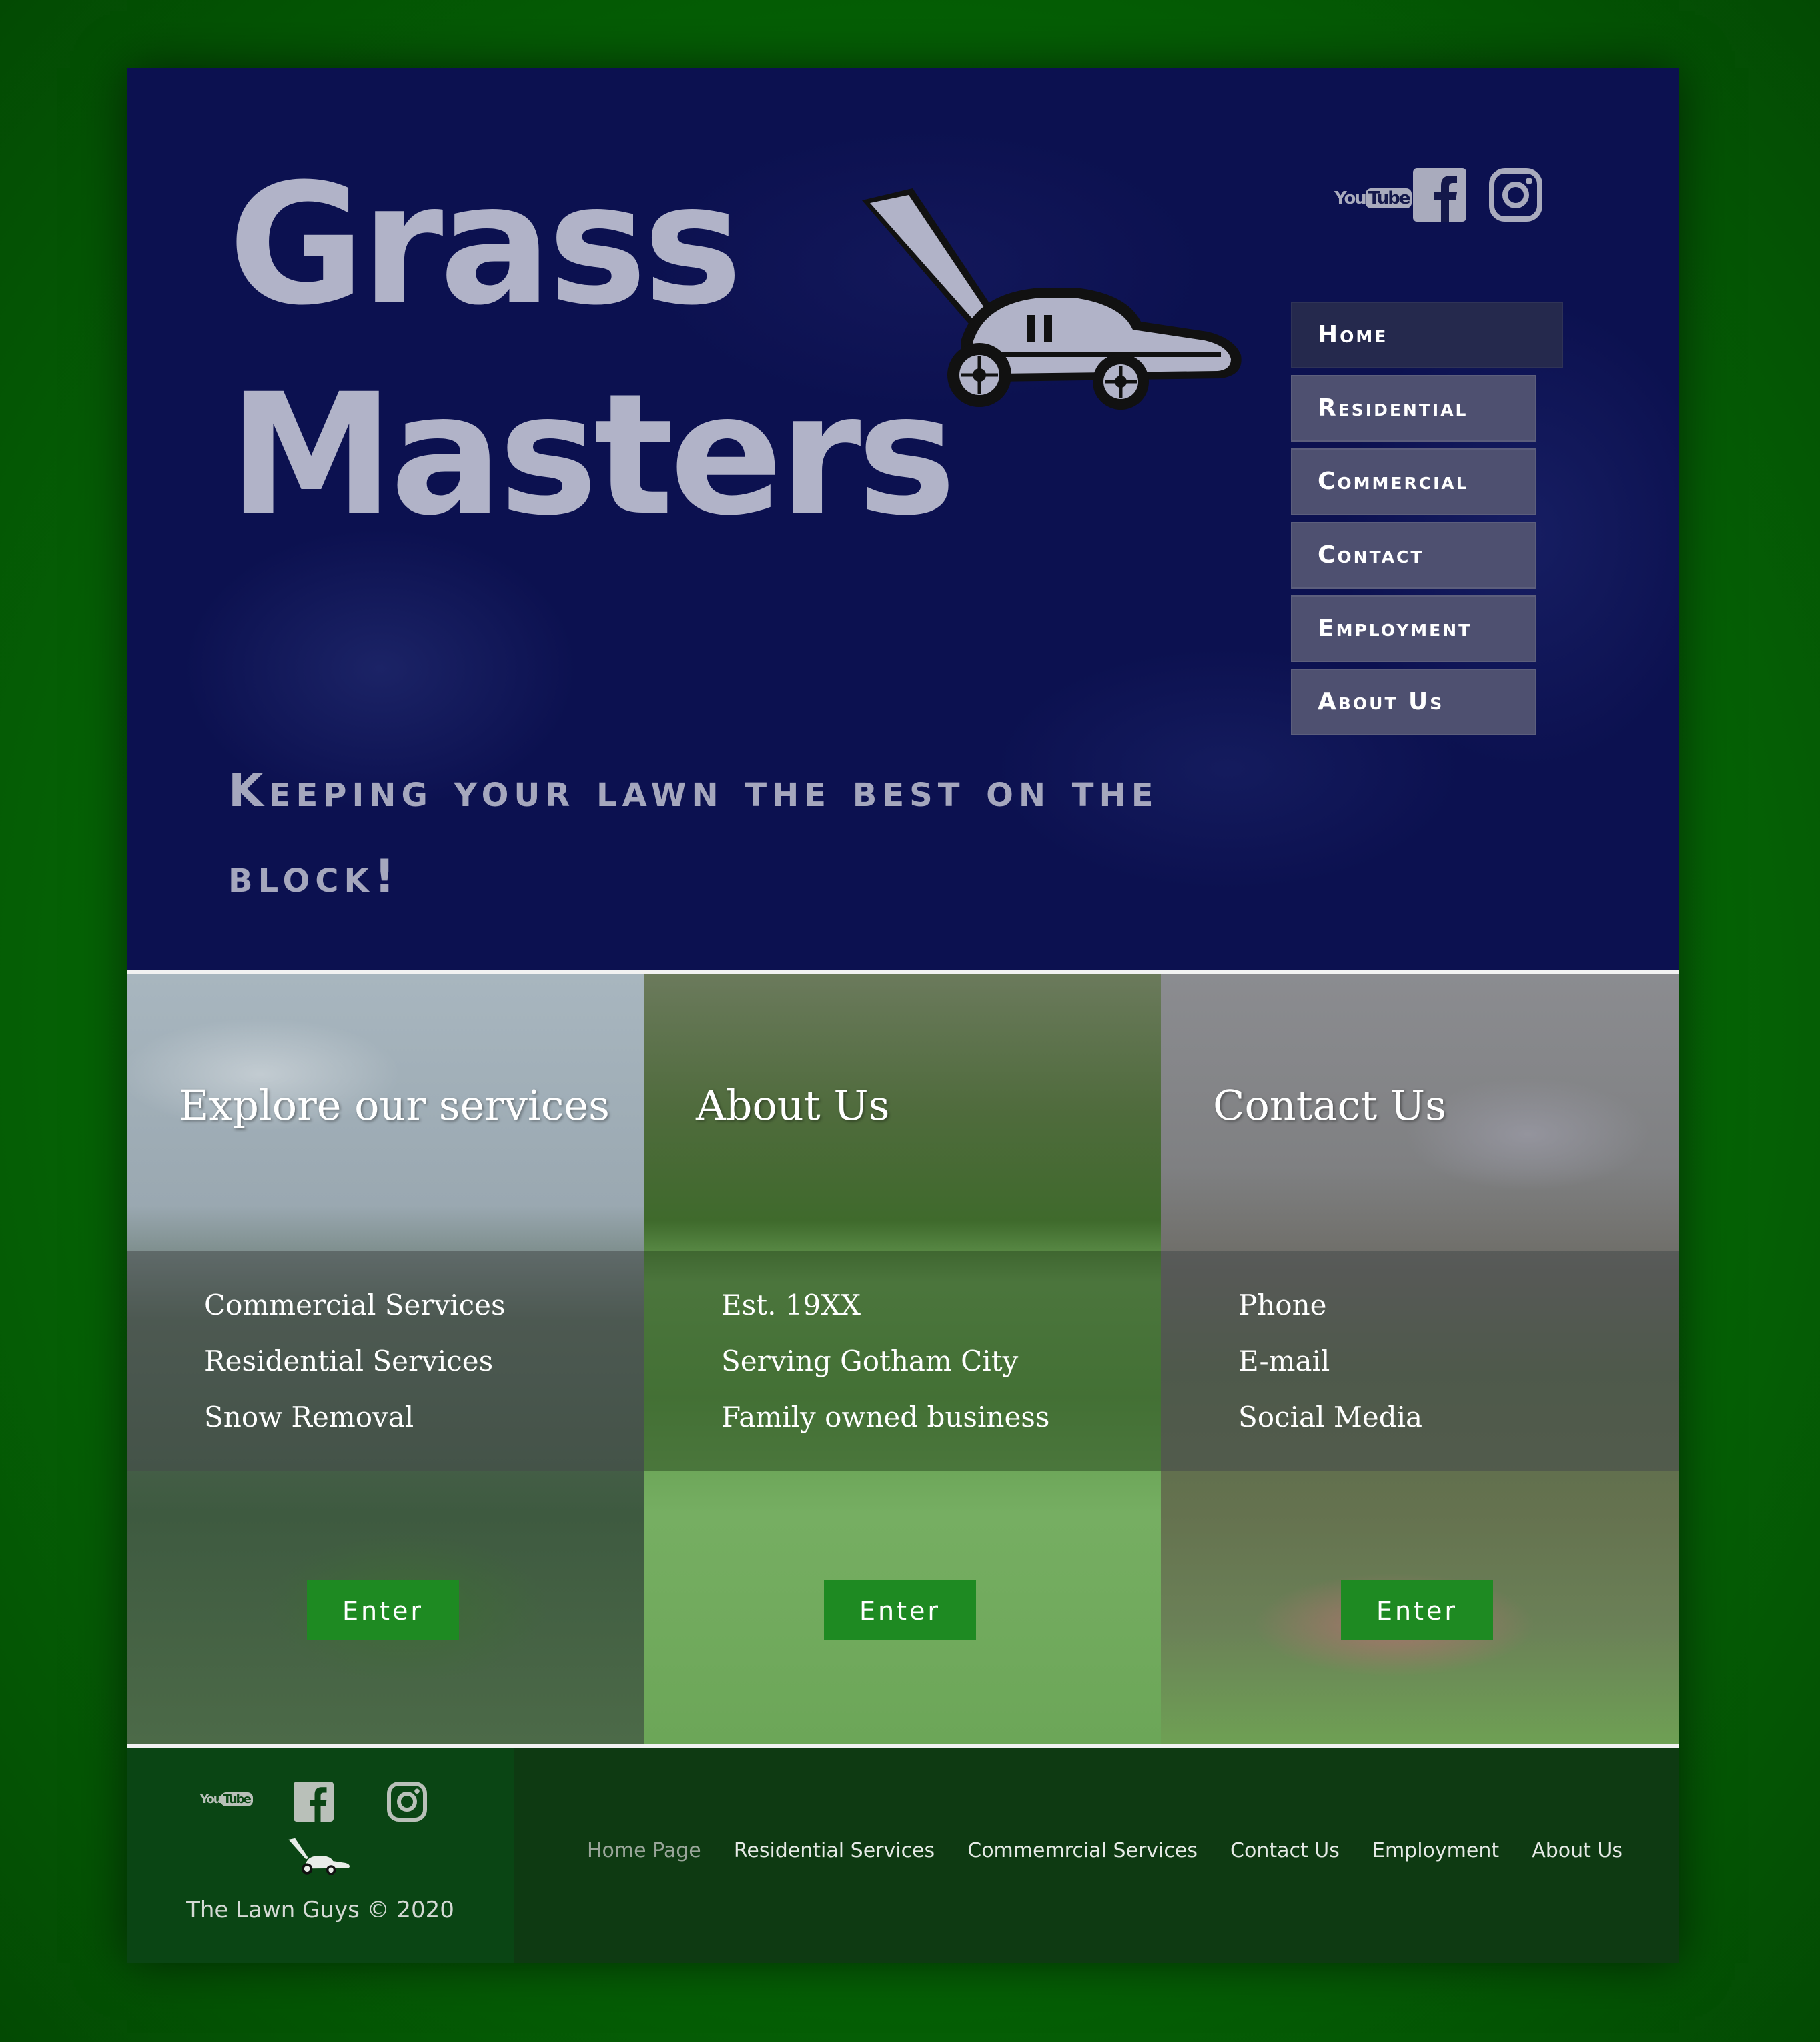  I want to click on footer-link-residential: Residential Services, so click(834, 1850).